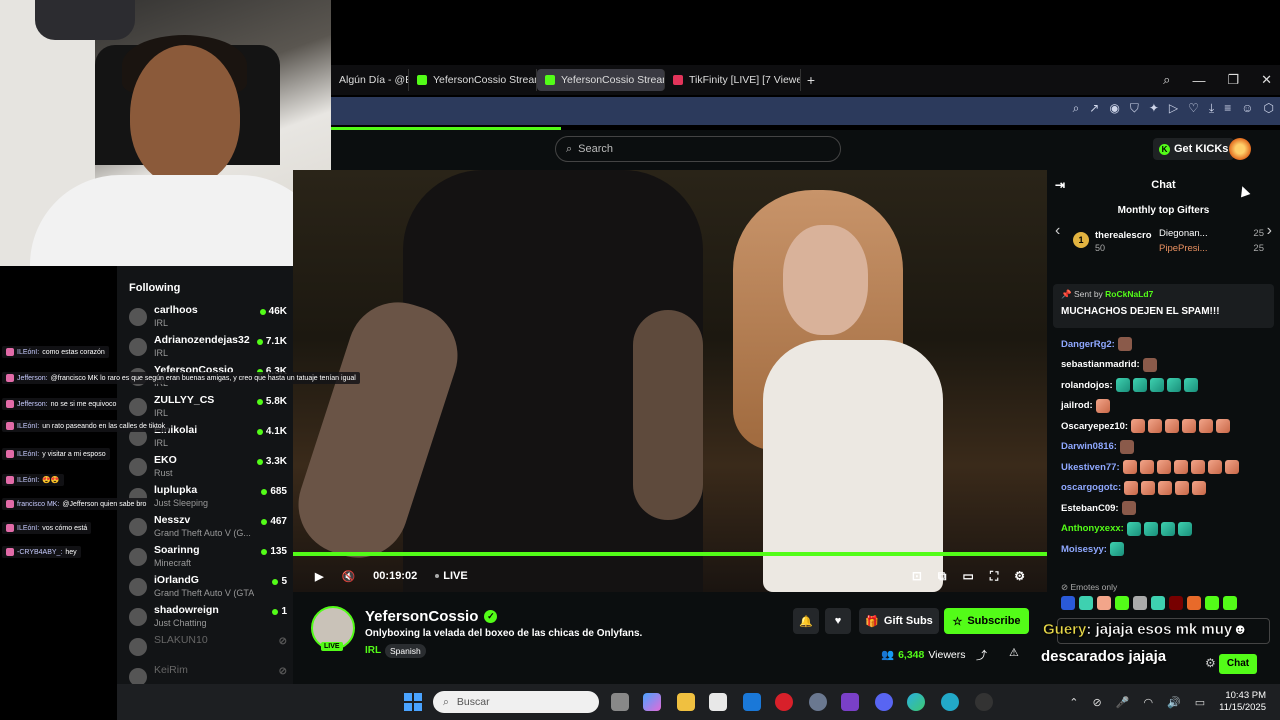 The image size is (1280, 720). What do you see at coordinates (1134, 108) in the screenshot?
I see `shield-icon: ⛉` at bounding box center [1134, 108].